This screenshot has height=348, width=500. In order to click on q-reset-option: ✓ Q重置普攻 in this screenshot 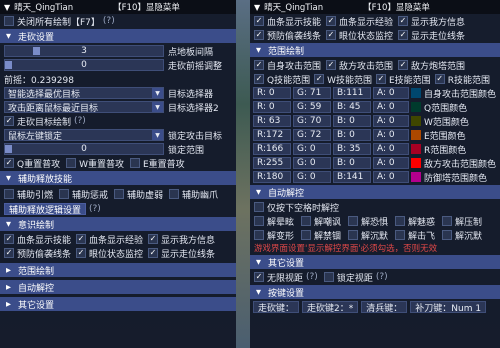, I will do `click(32, 163)`.